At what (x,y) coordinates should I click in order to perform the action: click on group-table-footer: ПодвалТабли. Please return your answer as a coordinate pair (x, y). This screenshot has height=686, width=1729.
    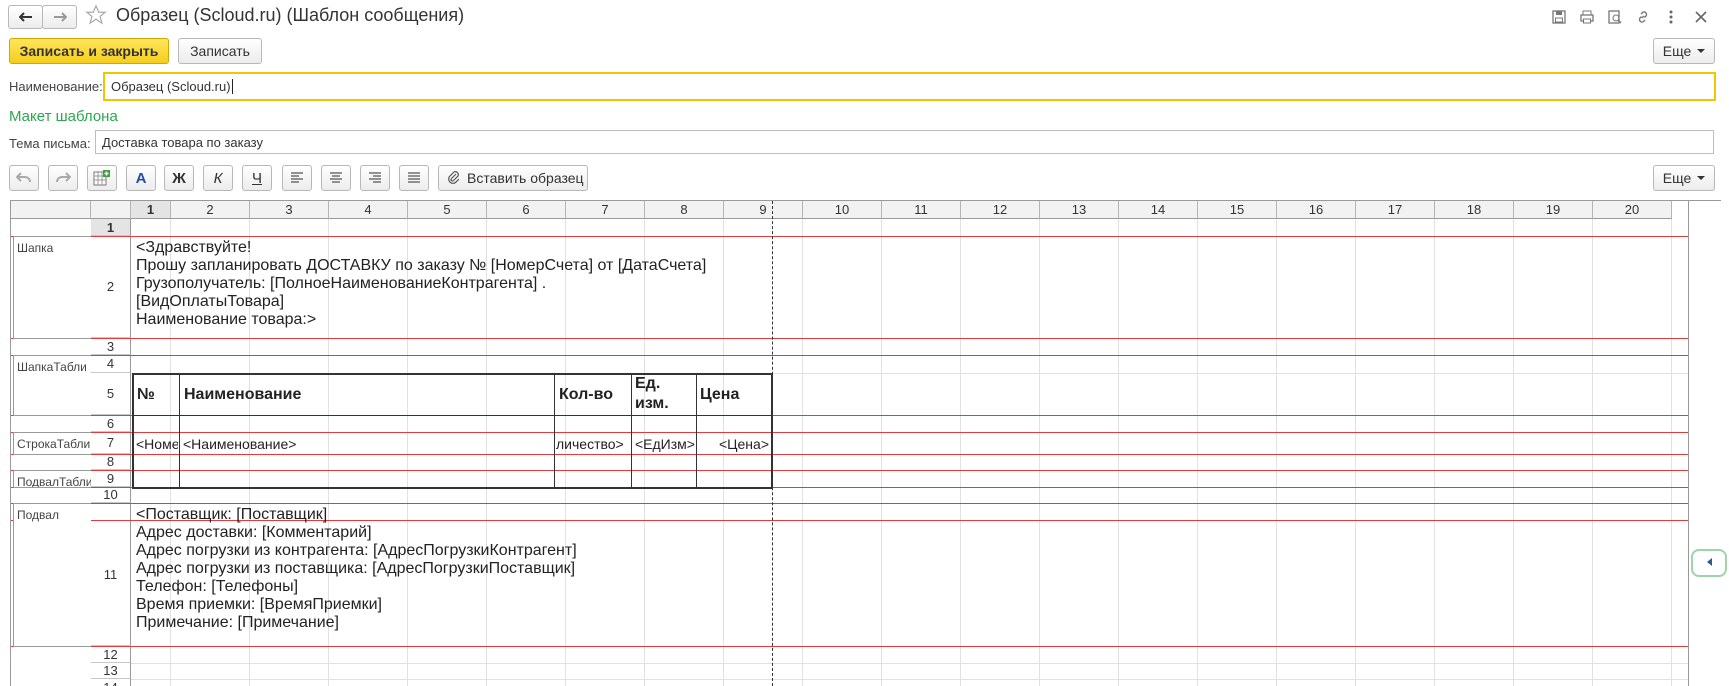
    Looking at the image, I should click on (52, 479).